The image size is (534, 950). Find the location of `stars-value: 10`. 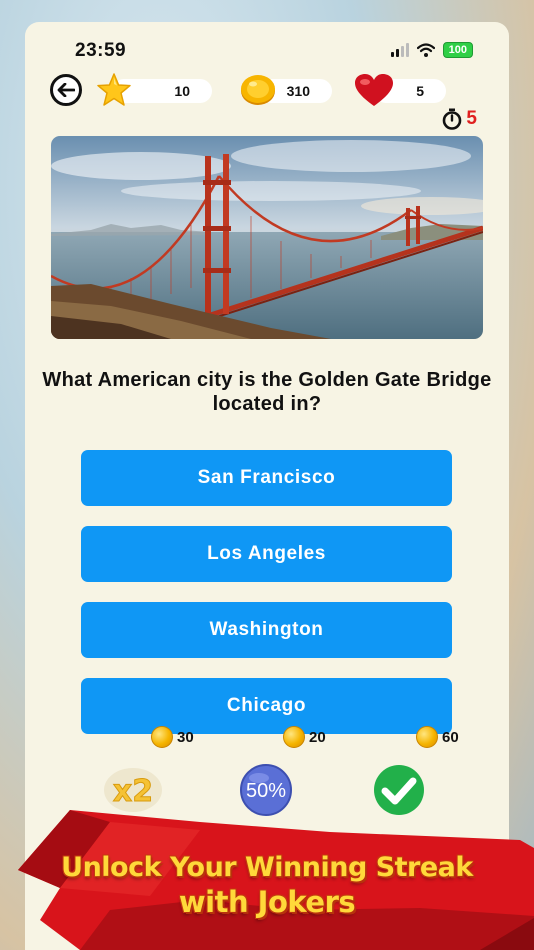

stars-value: 10 is located at coordinates (182, 91).